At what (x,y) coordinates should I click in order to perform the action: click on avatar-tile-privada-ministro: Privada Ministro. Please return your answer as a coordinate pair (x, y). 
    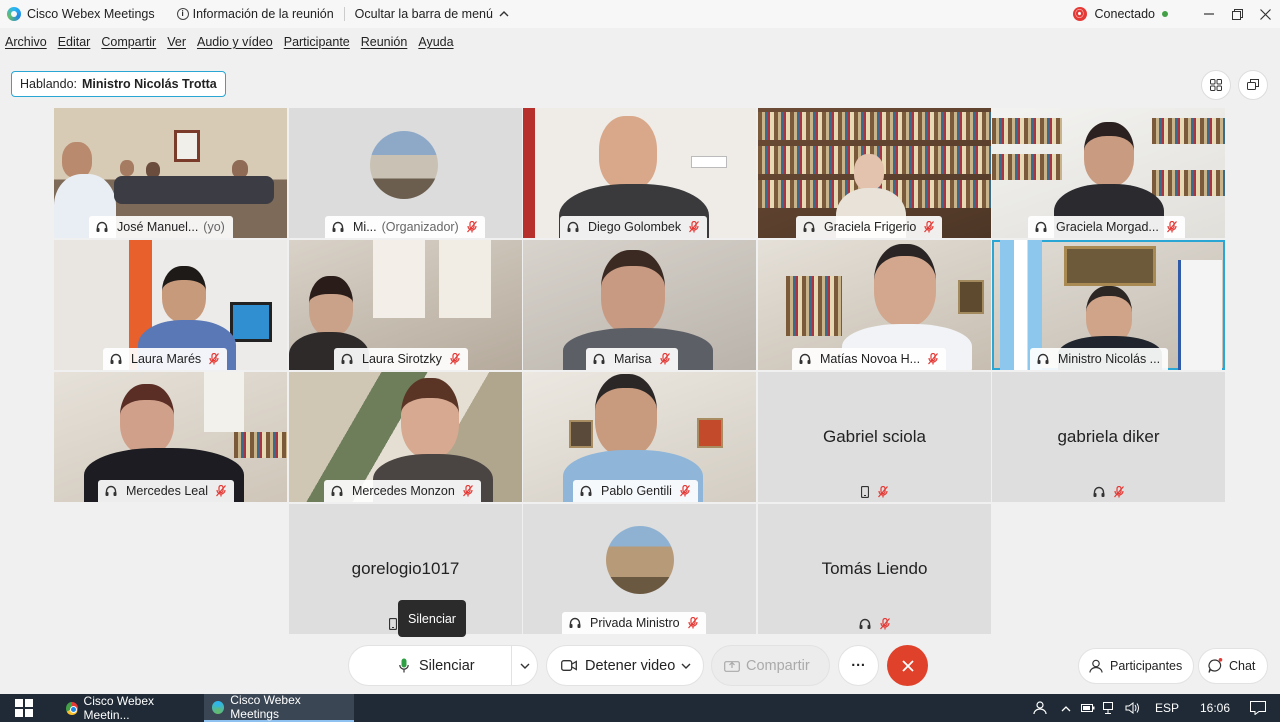
    Looking at the image, I should click on (639, 569).